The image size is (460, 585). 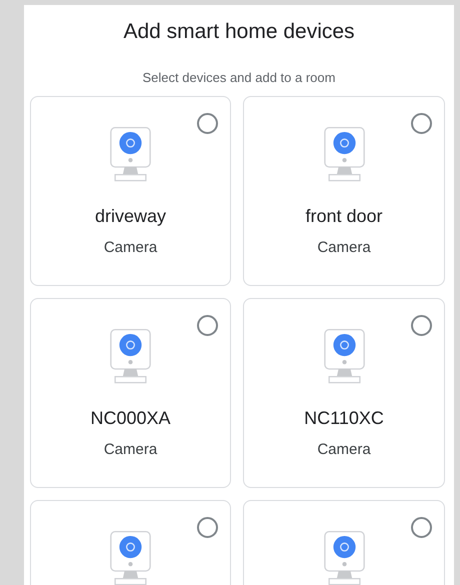 I want to click on device-name: front door, so click(x=344, y=216).